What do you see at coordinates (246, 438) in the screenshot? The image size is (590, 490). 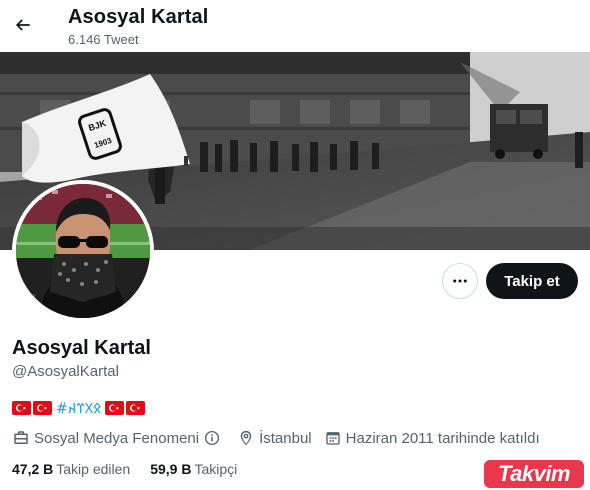 I see `location-pin-icon` at bounding box center [246, 438].